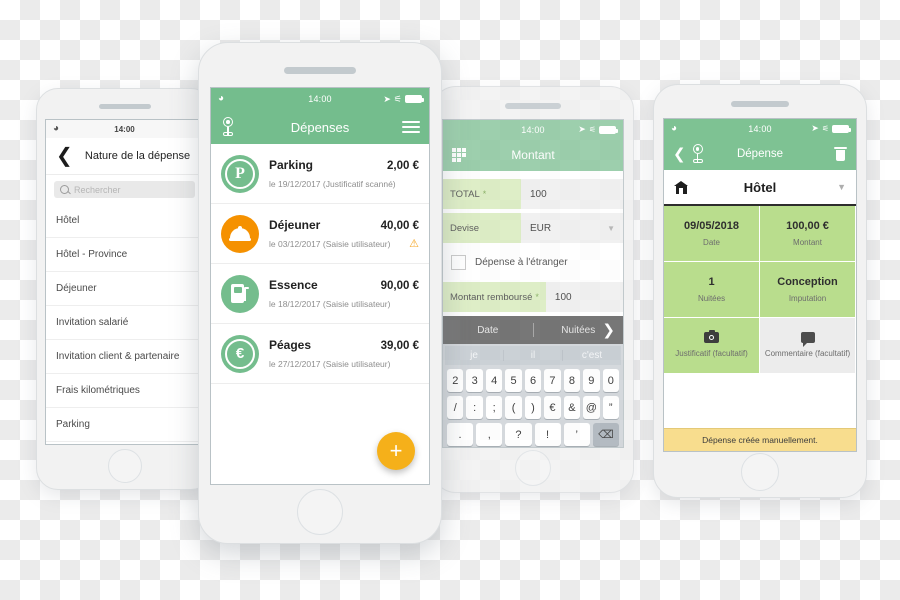 The height and width of the screenshot is (600, 900). What do you see at coordinates (606, 434) in the screenshot?
I see `backspace-icon: ⌫` at bounding box center [606, 434].